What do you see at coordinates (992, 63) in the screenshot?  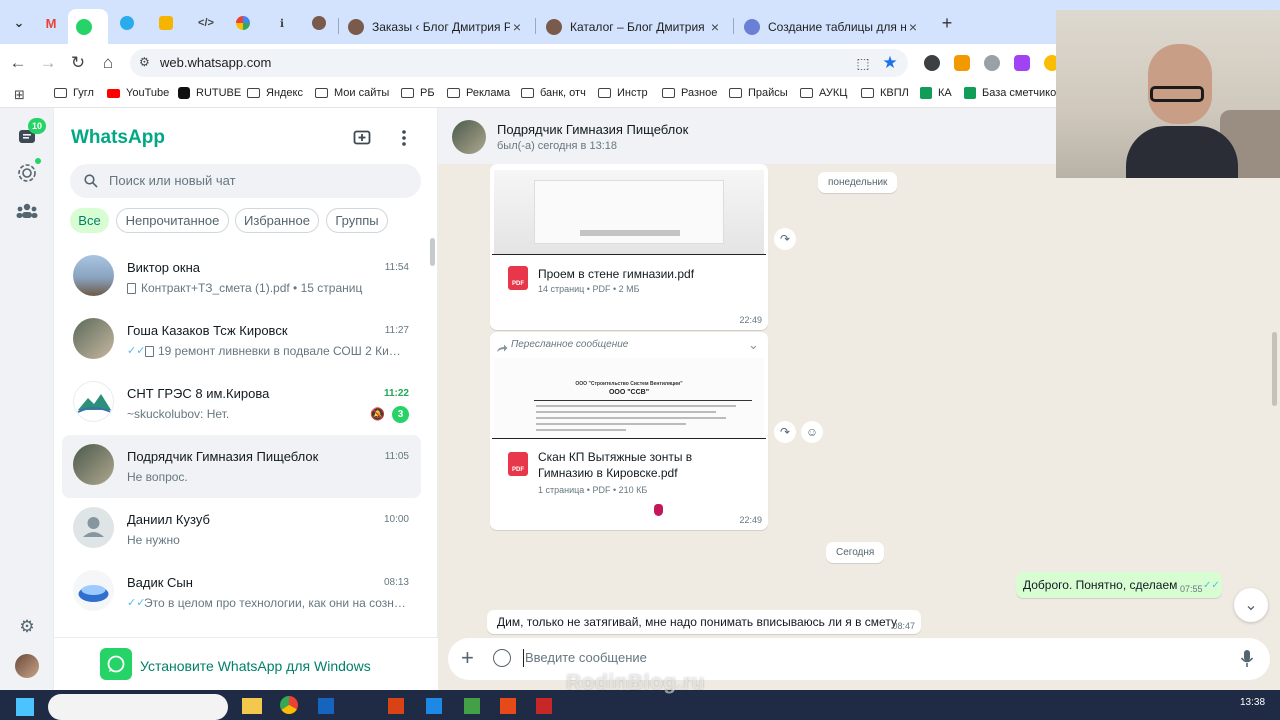 I see `adblock-extension-icon` at bounding box center [992, 63].